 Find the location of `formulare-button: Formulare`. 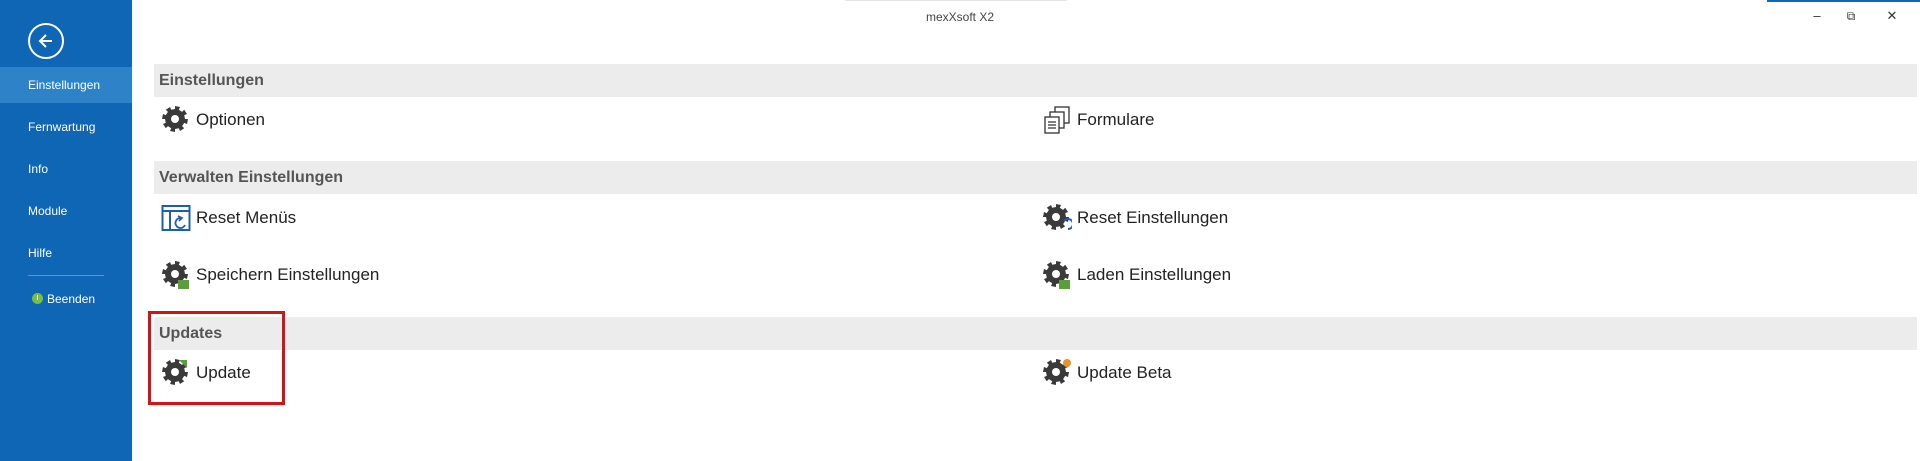

formulare-button: Formulare is located at coordinates (1098, 120).